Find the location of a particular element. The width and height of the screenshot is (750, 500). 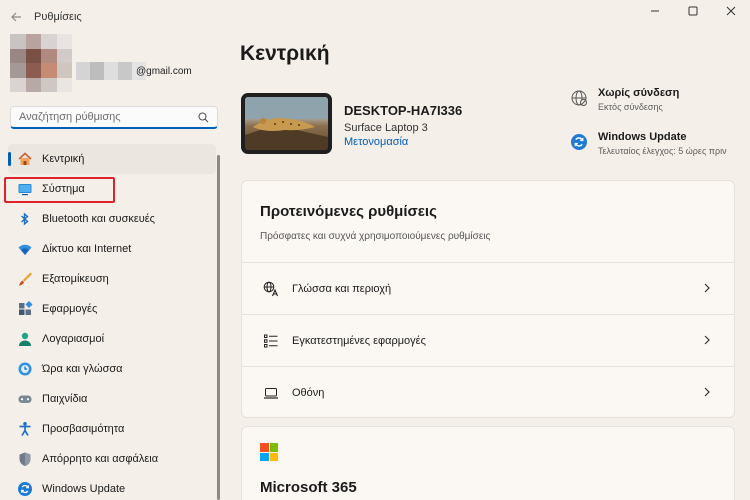

device-wallpaper-thumbnail is located at coordinates (286, 123).